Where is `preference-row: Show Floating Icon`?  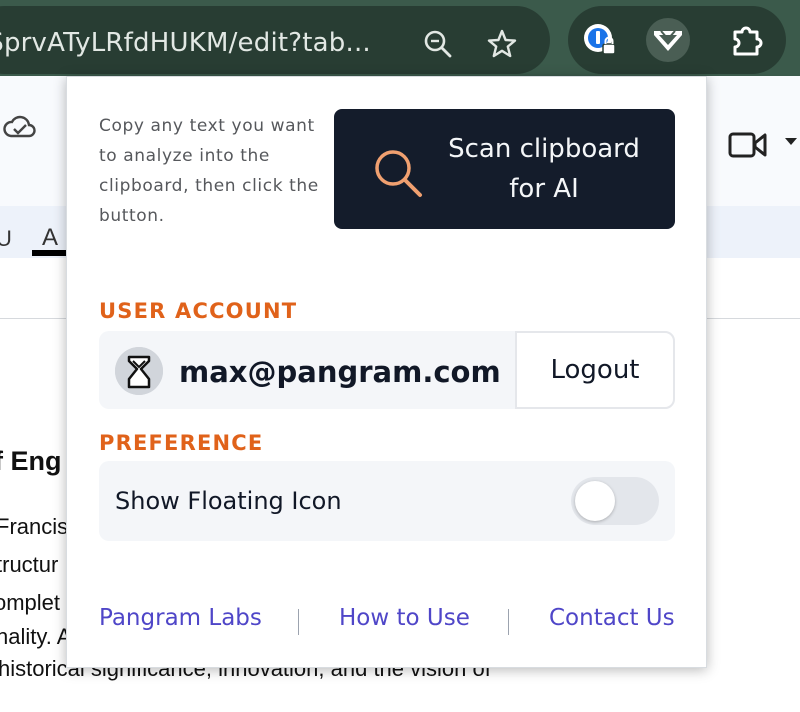
preference-row: Show Floating Icon is located at coordinates (387, 501).